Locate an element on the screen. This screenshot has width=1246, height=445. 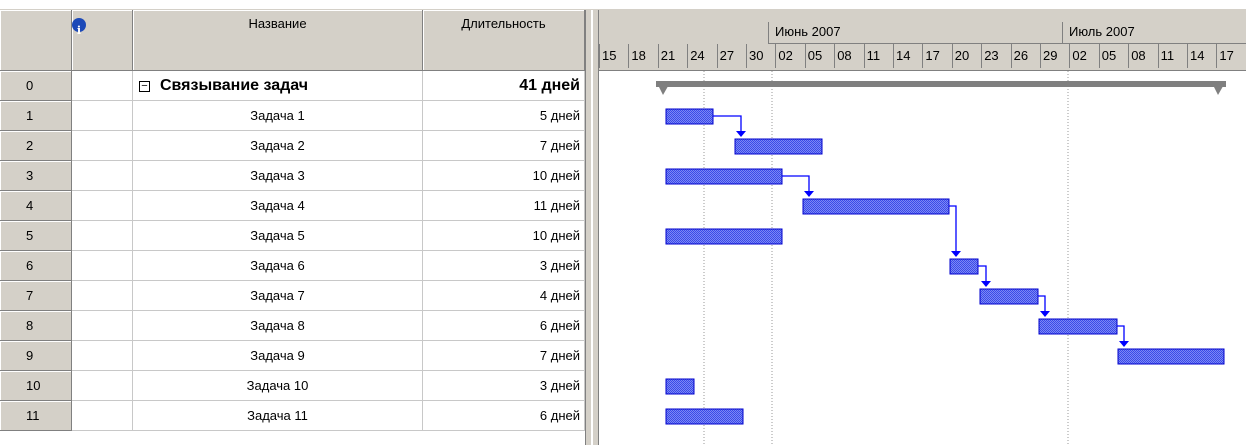
row-id: 0 is located at coordinates (36, 86).